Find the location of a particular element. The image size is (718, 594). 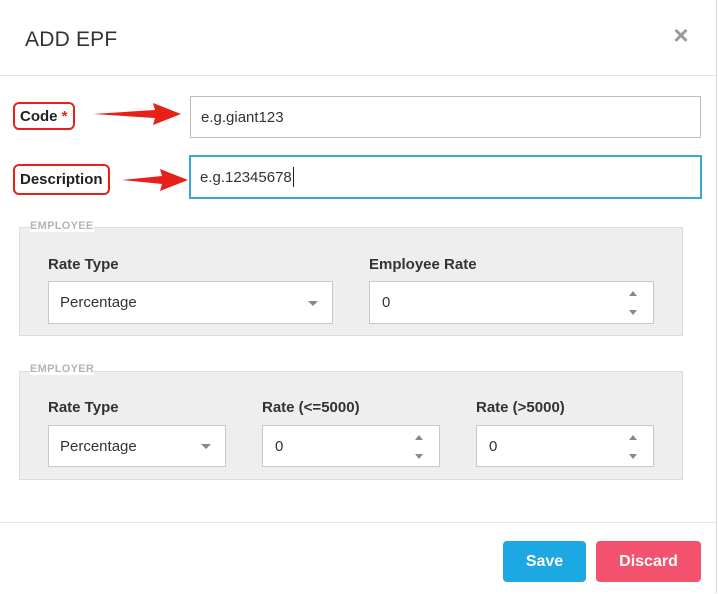

rate-low-value: 0 is located at coordinates (279, 446).